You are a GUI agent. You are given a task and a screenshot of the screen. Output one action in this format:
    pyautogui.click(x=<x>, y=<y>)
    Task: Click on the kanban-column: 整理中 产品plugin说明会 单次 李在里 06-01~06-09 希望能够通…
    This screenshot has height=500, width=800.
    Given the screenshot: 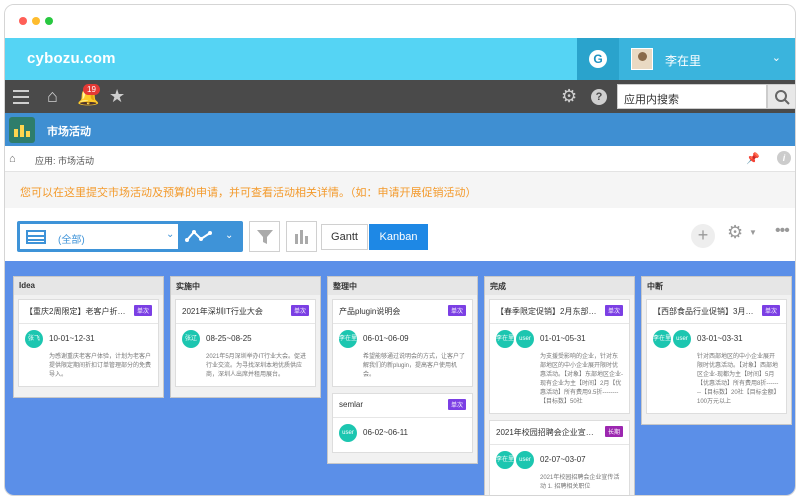 What is the action you would take?
    pyautogui.click(x=402, y=370)
    